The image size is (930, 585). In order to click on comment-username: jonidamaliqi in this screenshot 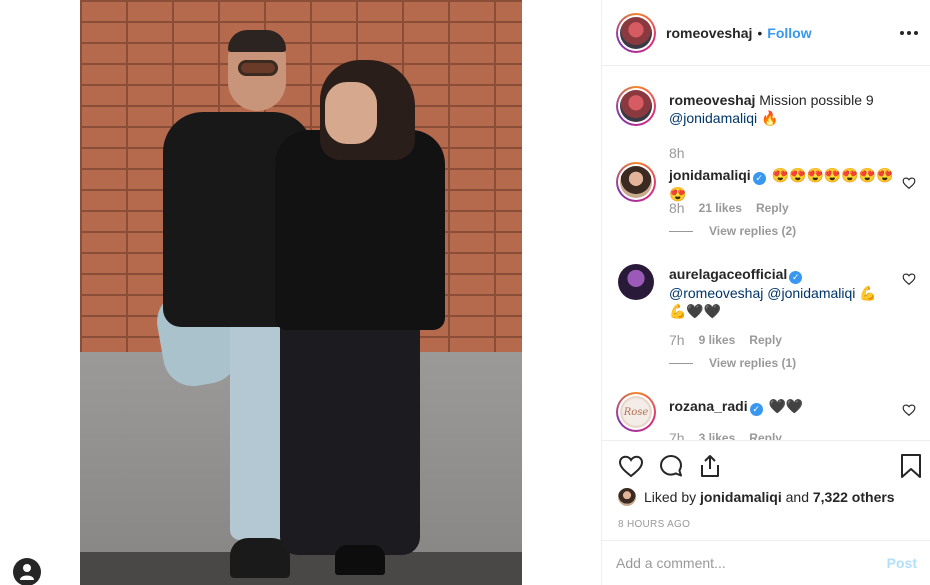, I will do `click(710, 175)`.